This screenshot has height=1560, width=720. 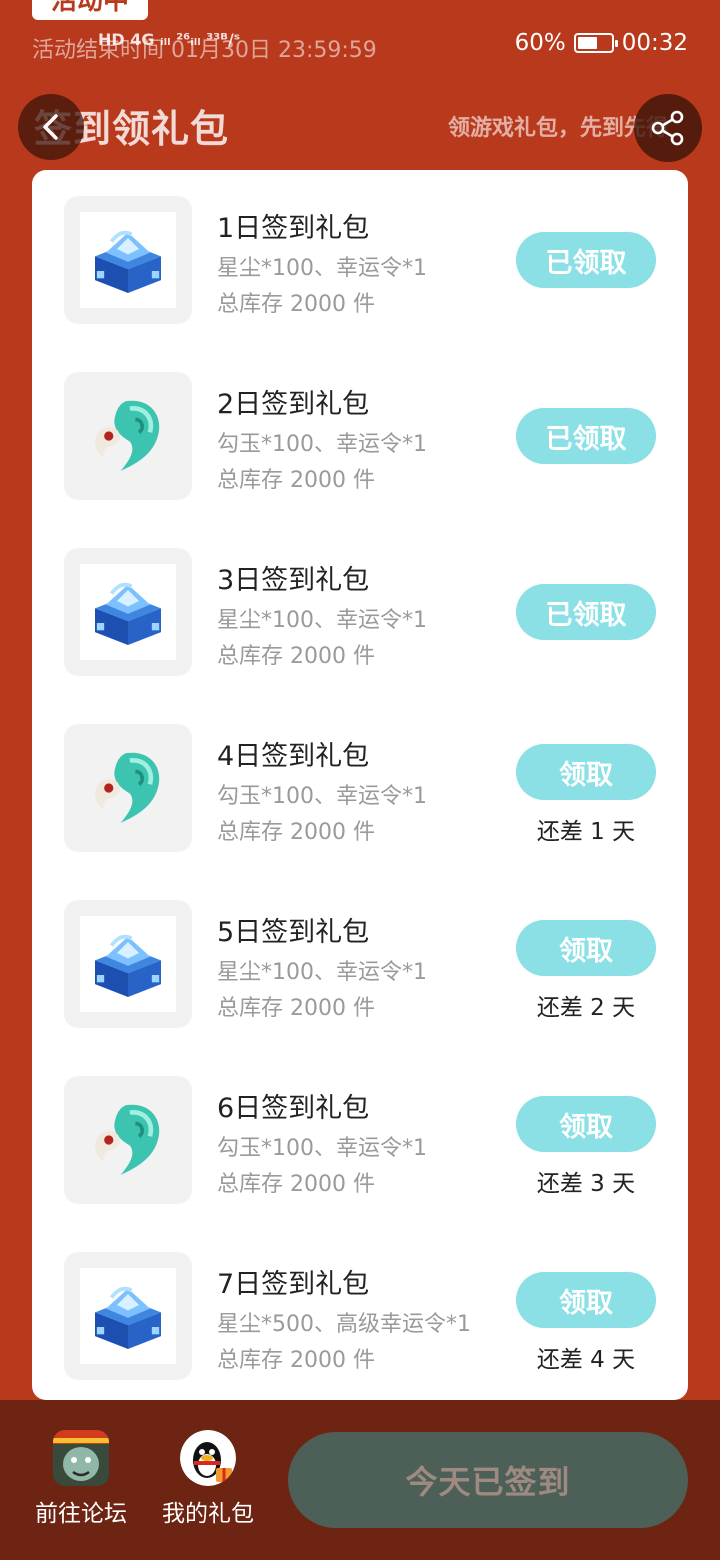 What do you see at coordinates (344, 1324) in the screenshot?
I see `gift-contents: 星尘*500、高级幸运令*1` at bounding box center [344, 1324].